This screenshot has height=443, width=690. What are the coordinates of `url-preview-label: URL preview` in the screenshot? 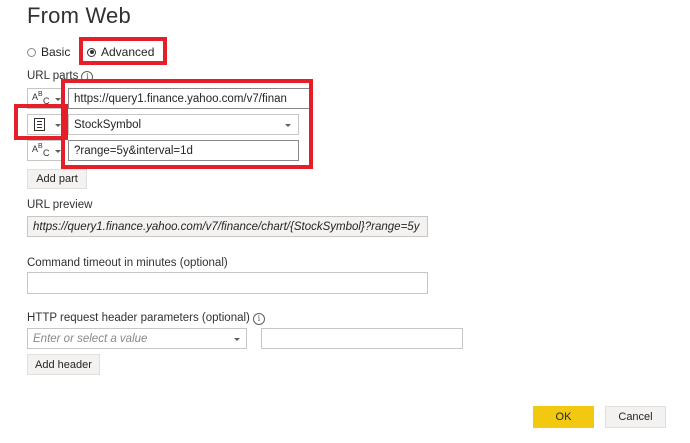 It's located at (60, 205).